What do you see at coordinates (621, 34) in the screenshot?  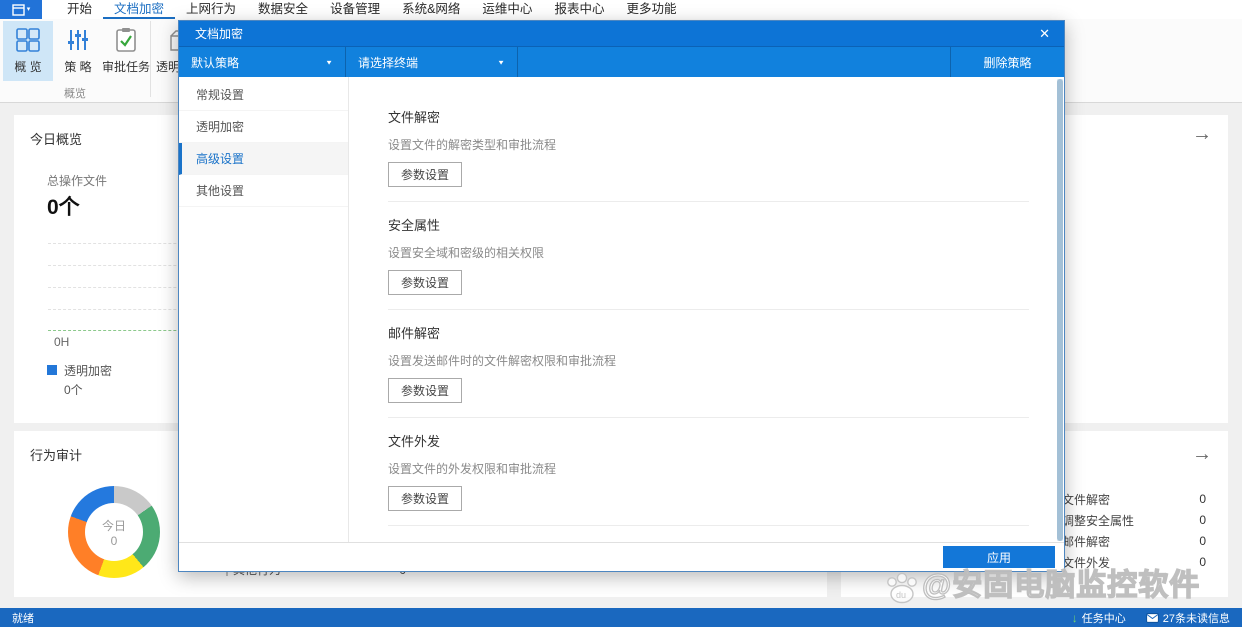 I see `dialog-title-bar: 文档加密 ✕` at bounding box center [621, 34].